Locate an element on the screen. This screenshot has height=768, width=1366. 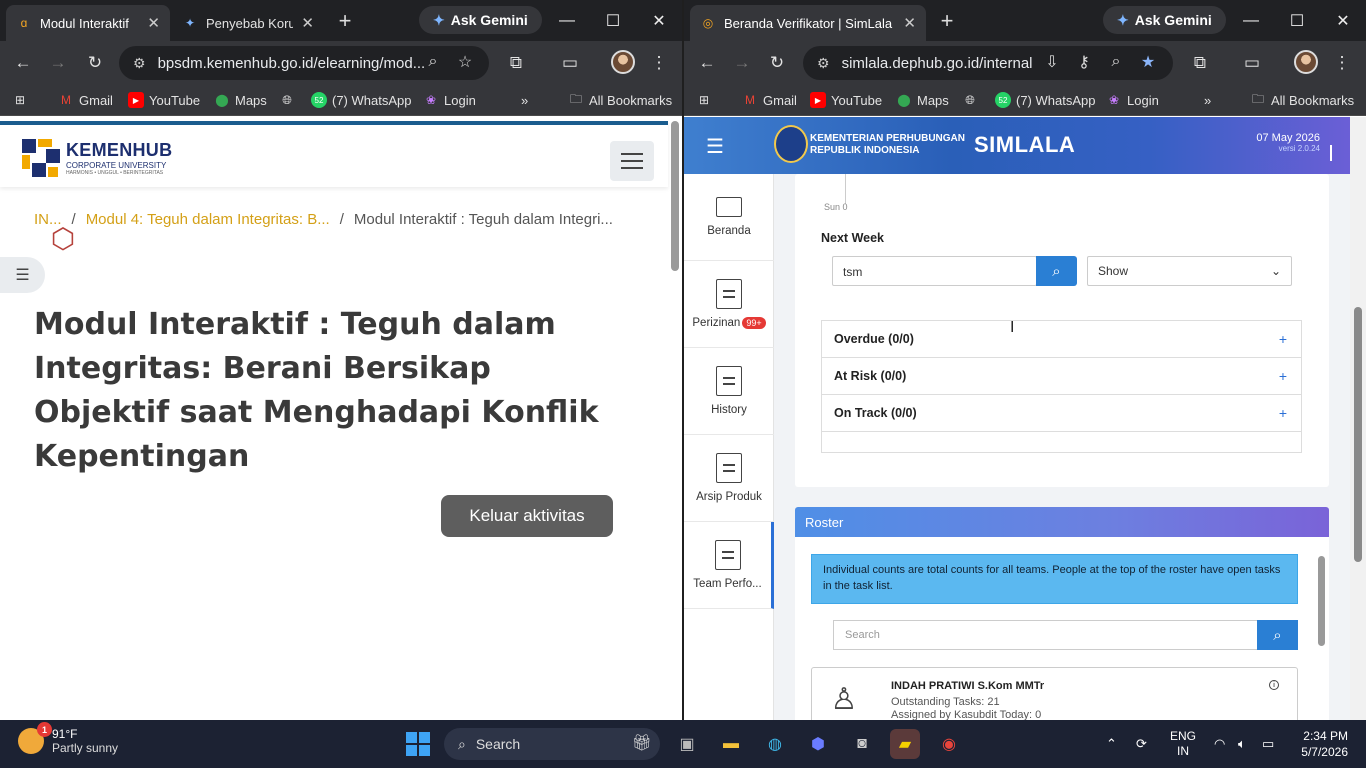
chrome-icon: ◉ is located at coordinates (949, 744).